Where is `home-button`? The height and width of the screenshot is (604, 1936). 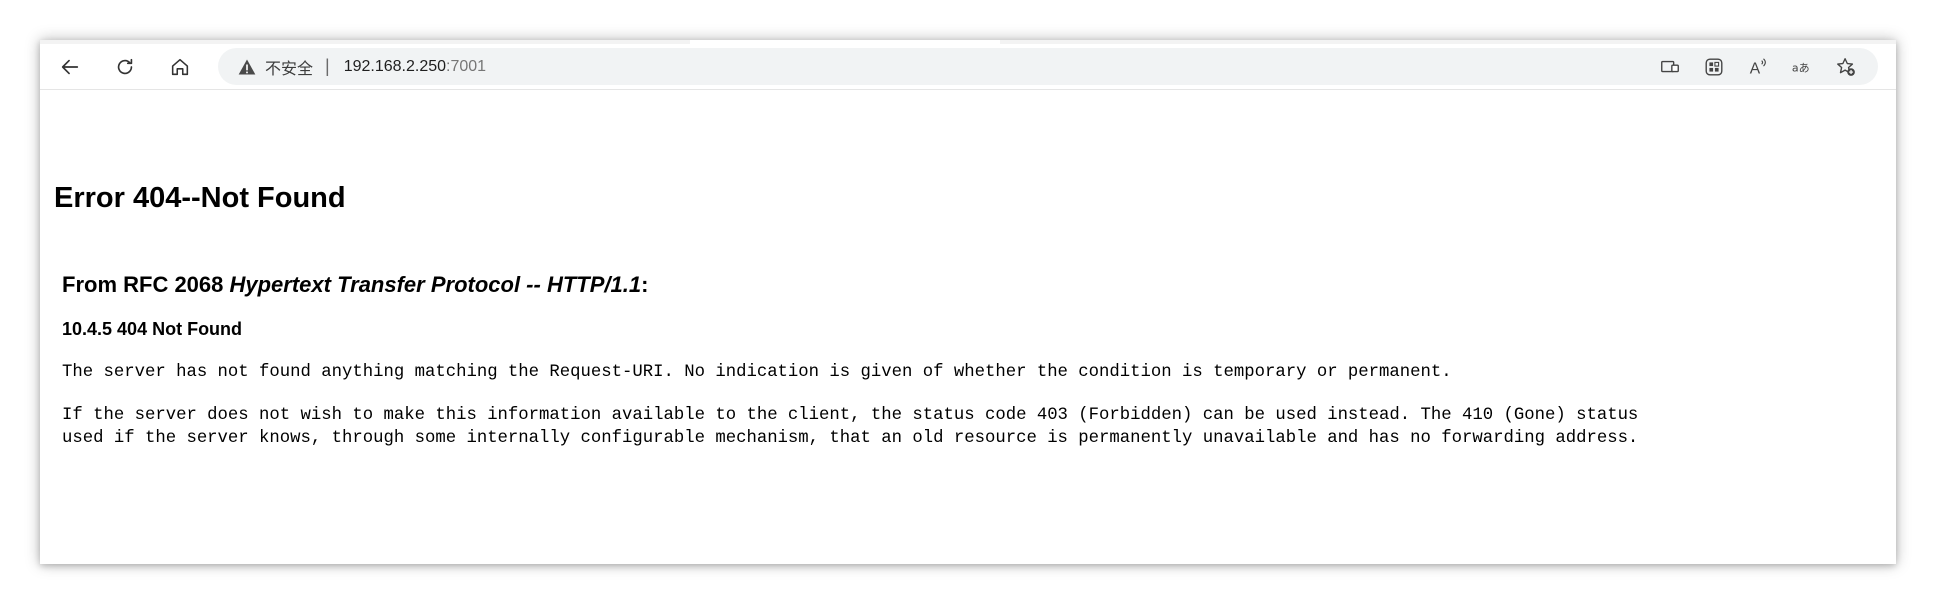 home-button is located at coordinates (180, 67).